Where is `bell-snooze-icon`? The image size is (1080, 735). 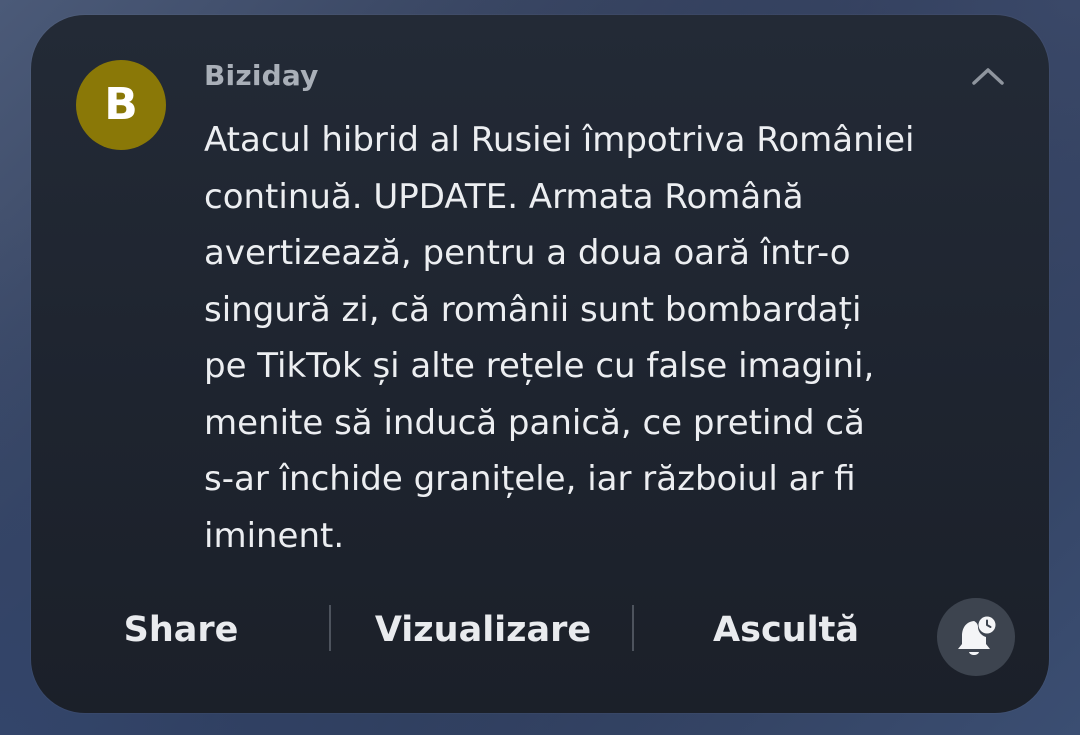 bell-snooze-icon is located at coordinates (977, 635).